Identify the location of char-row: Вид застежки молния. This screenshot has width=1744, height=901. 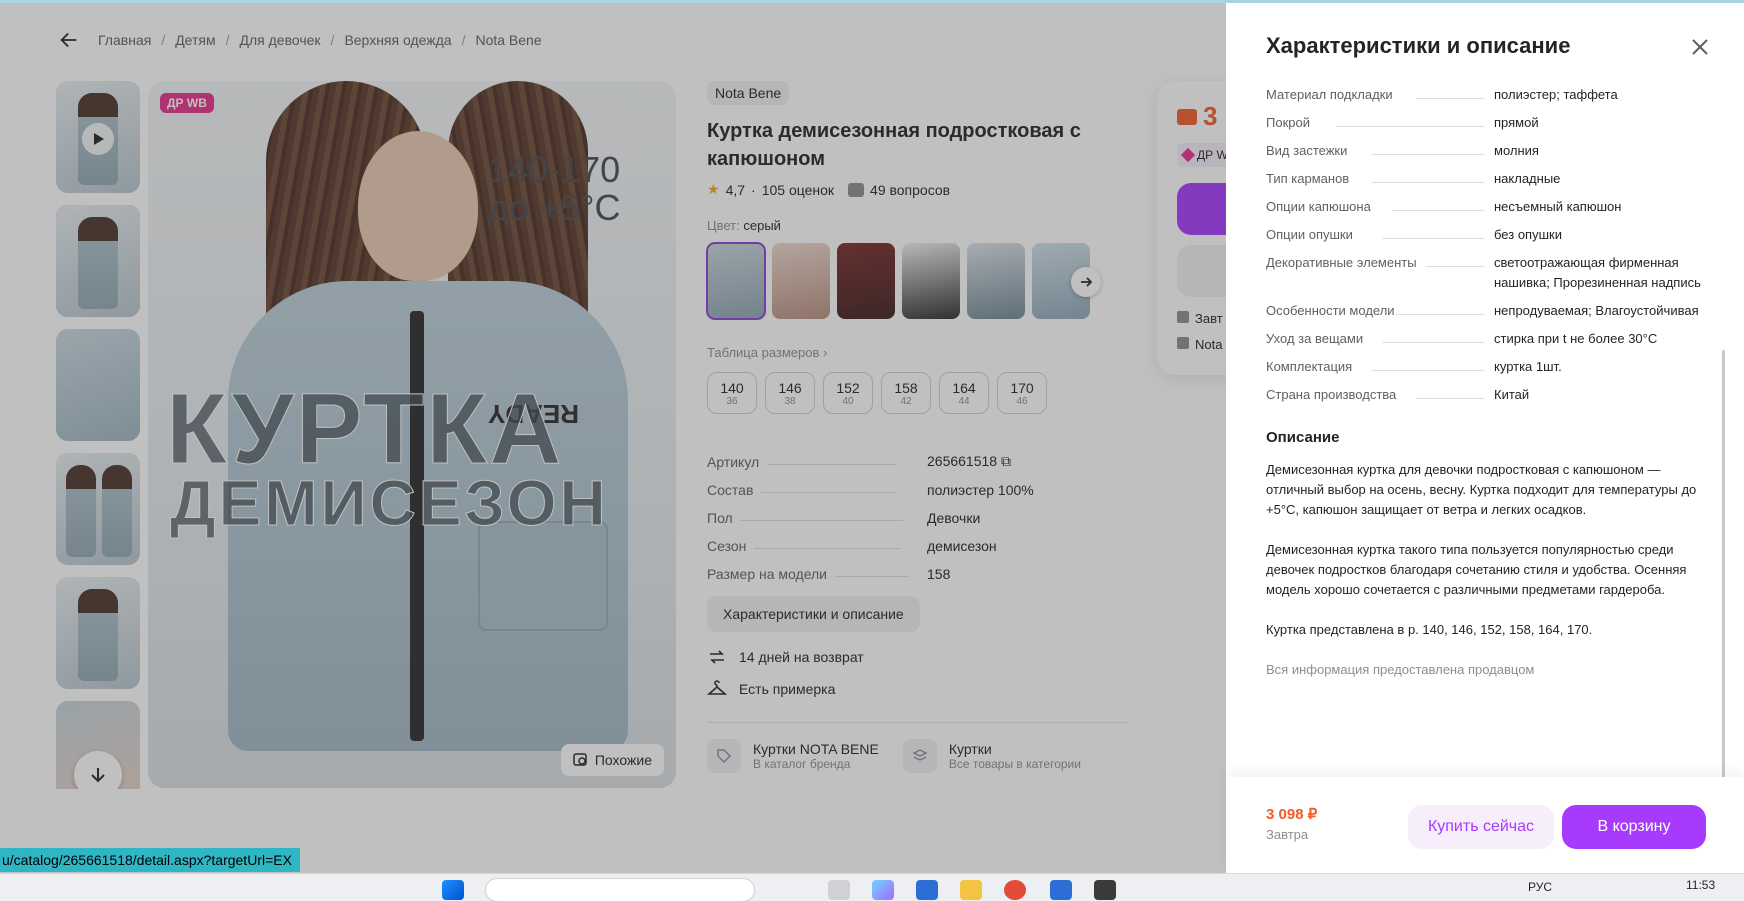
(1402, 150).